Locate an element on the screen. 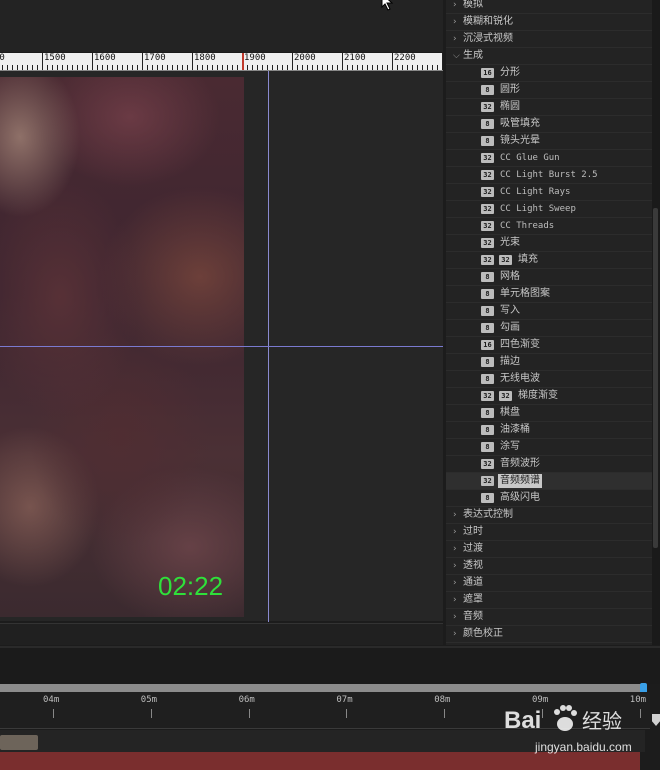 This screenshot has height=770, width=660. effect-label: 光束 is located at coordinates (510, 242).